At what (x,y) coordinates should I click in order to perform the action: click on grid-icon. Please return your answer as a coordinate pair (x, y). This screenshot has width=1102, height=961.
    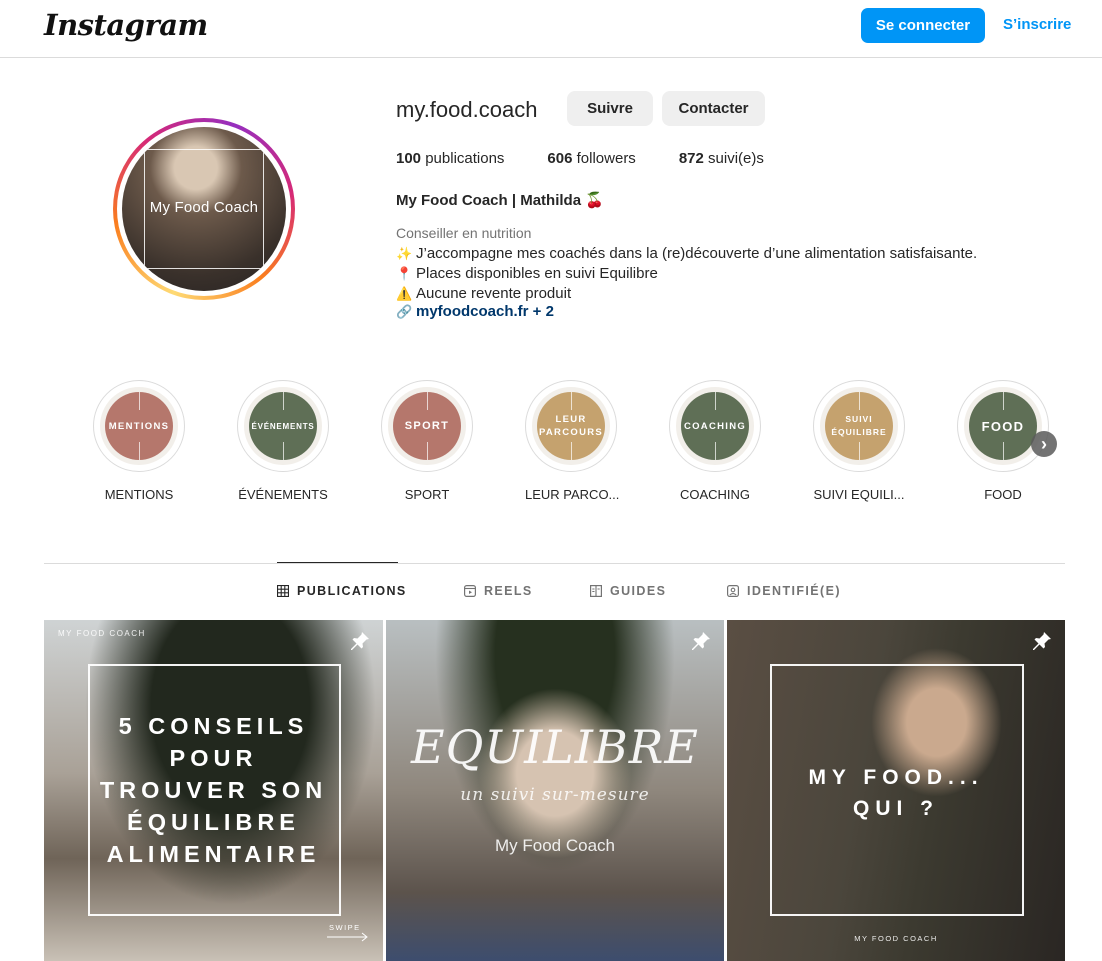
    Looking at the image, I should click on (283, 591).